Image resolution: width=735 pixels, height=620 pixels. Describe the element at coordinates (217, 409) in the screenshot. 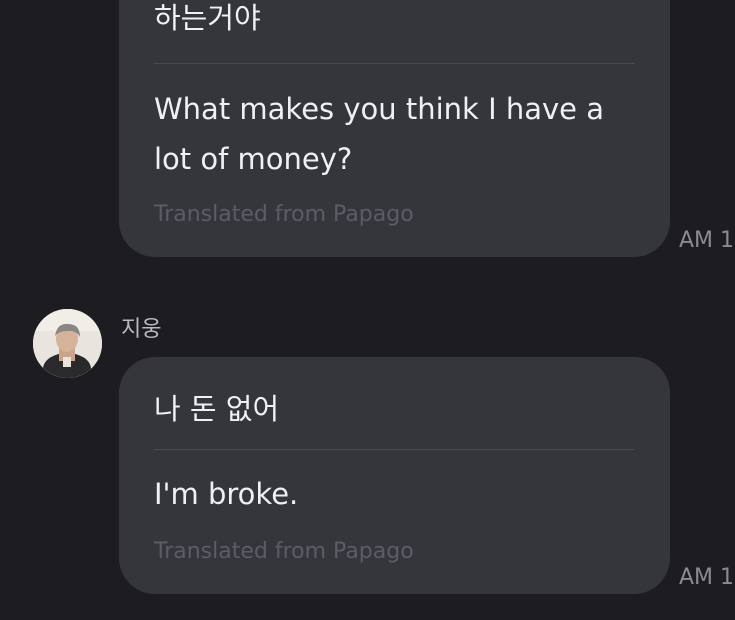

I see `original-message-text: 나 돈 없어` at that location.